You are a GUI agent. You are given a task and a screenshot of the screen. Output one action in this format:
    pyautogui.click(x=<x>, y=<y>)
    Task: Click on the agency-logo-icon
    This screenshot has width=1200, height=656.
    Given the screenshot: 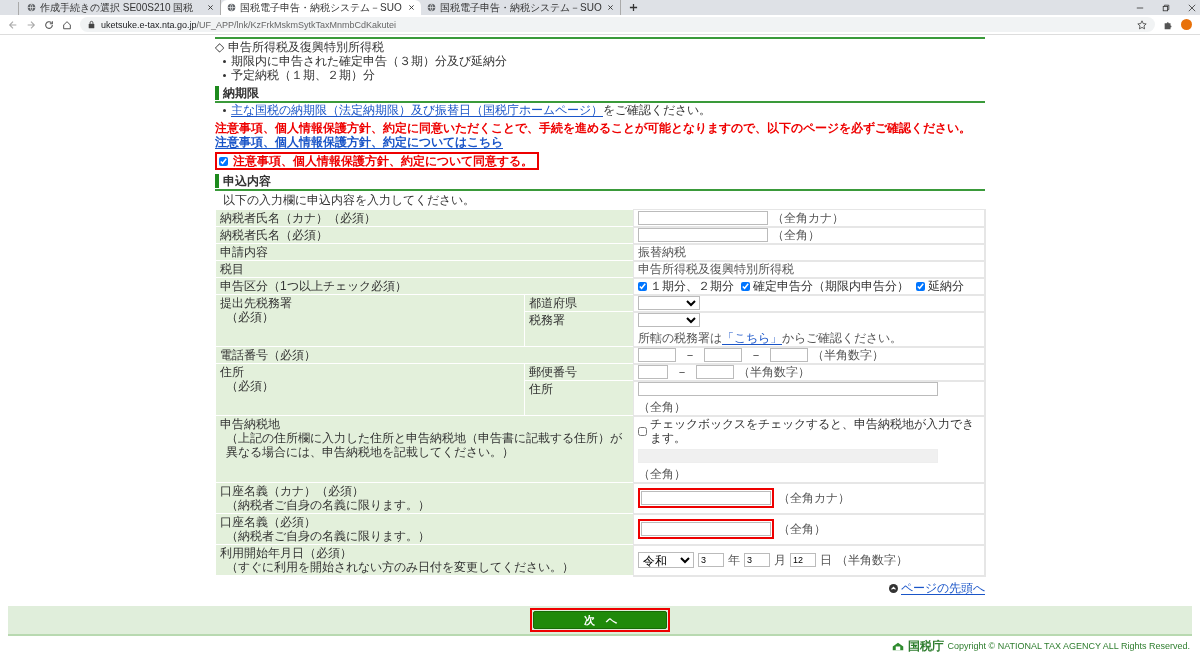 What is the action you would take?
    pyautogui.click(x=897, y=646)
    